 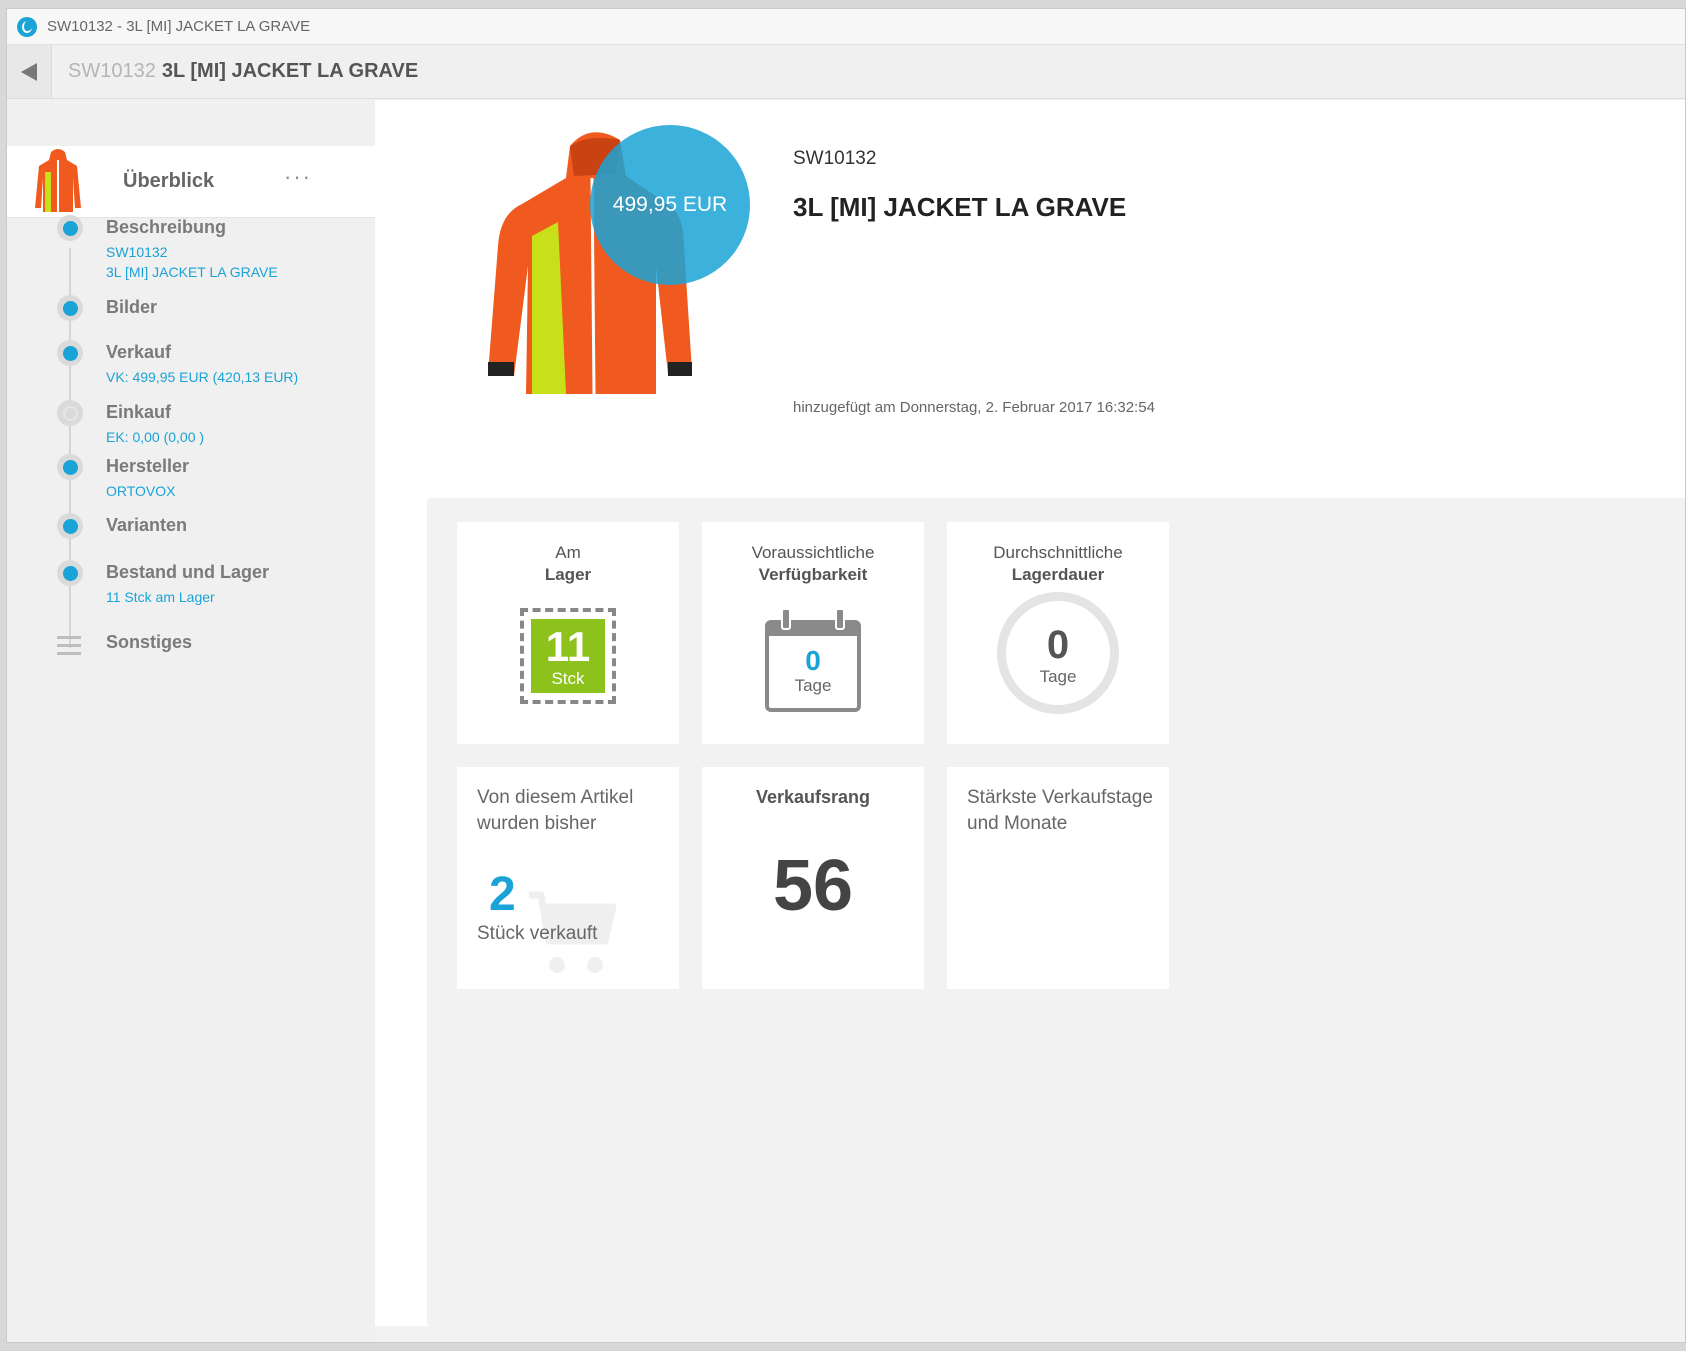 What do you see at coordinates (58, 182) in the screenshot?
I see `product-thumbnail` at bounding box center [58, 182].